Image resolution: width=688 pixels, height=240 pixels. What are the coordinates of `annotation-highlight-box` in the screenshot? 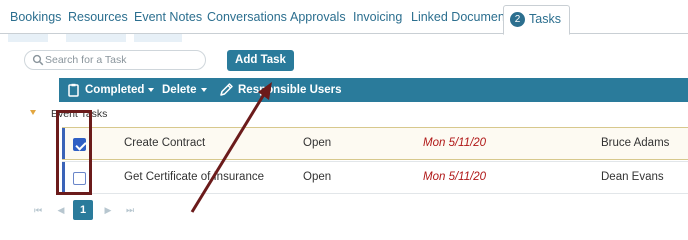 It's located at (74, 152).